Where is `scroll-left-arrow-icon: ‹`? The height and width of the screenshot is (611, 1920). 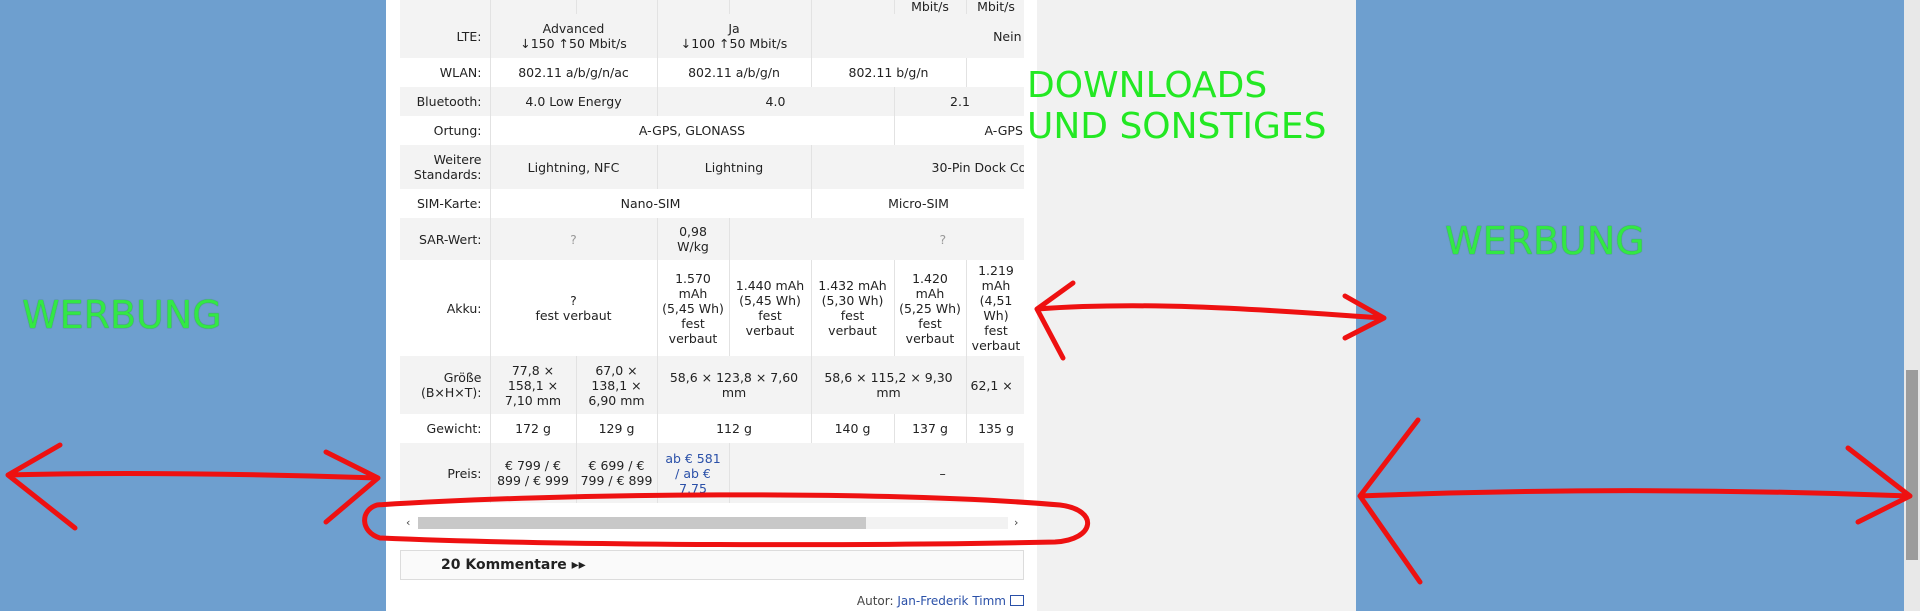
scroll-left-arrow-icon: ‹ is located at coordinates (408, 523).